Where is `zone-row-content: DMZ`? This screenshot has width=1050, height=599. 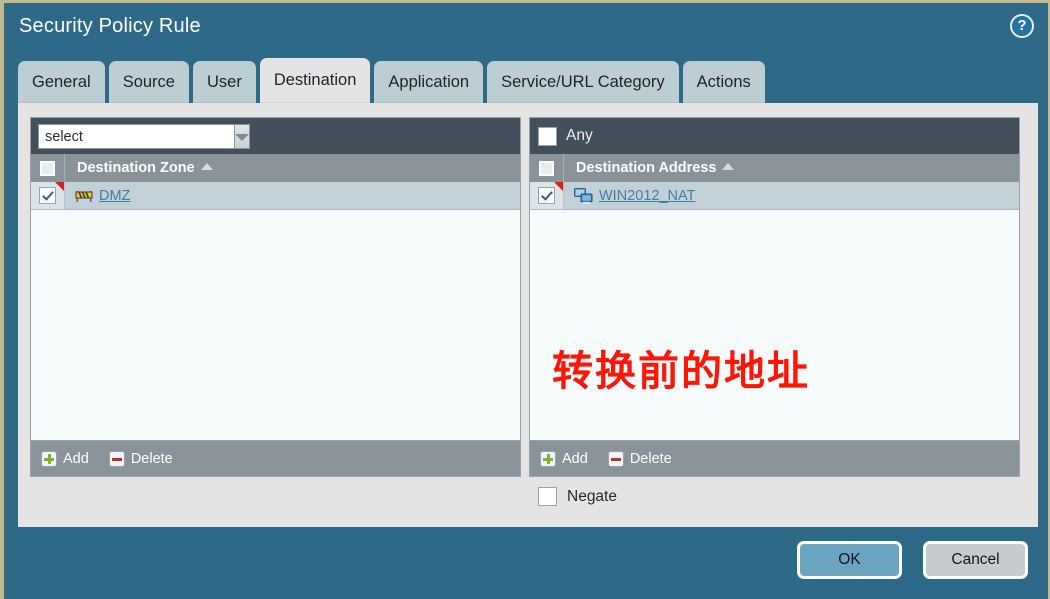
zone-row-content: DMZ is located at coordinates (97, 196).